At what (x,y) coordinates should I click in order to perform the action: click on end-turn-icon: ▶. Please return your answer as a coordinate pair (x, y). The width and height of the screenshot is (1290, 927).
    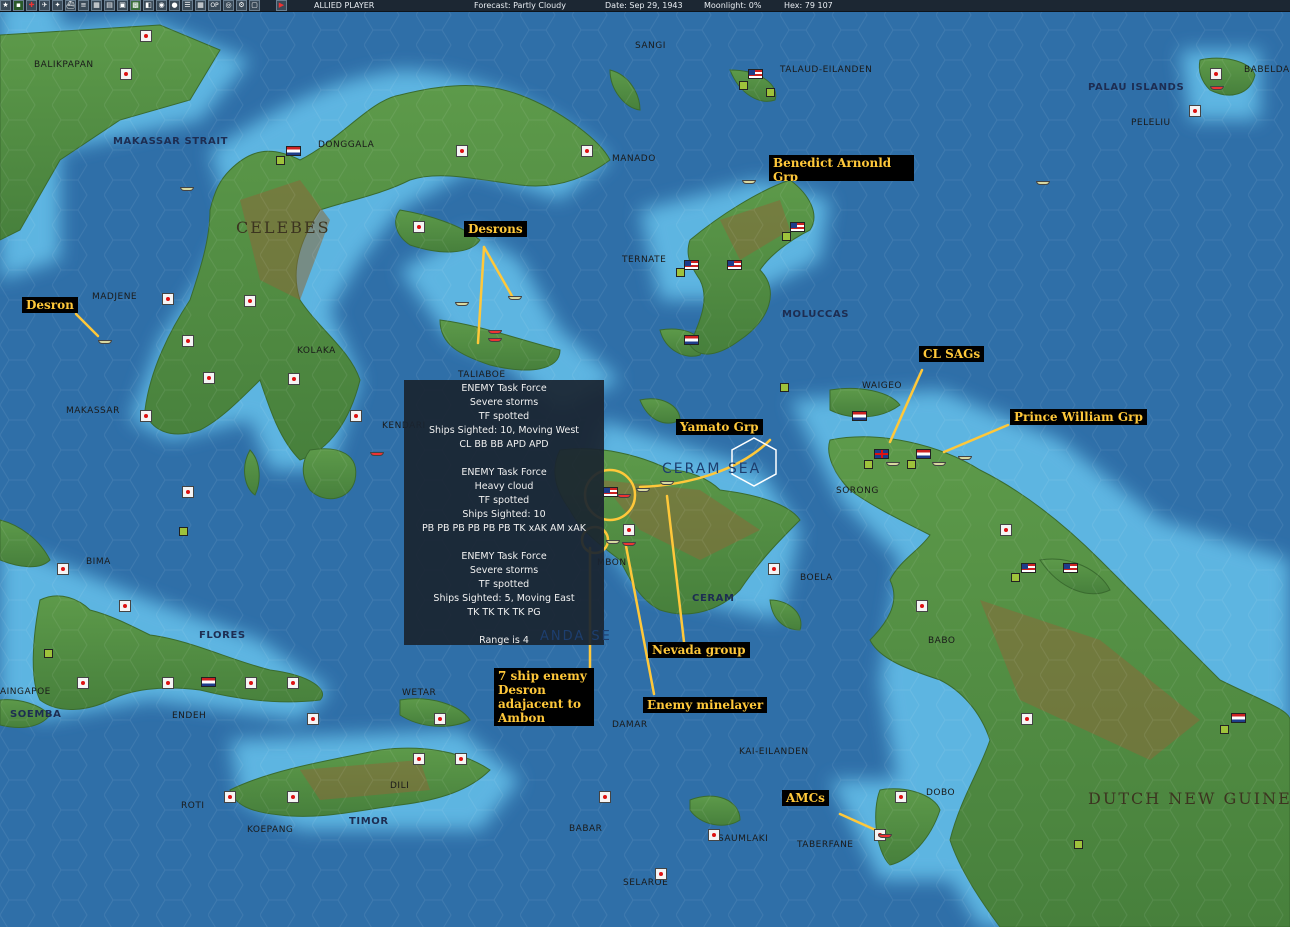
    Looking at the image, I should click on (281, 5).